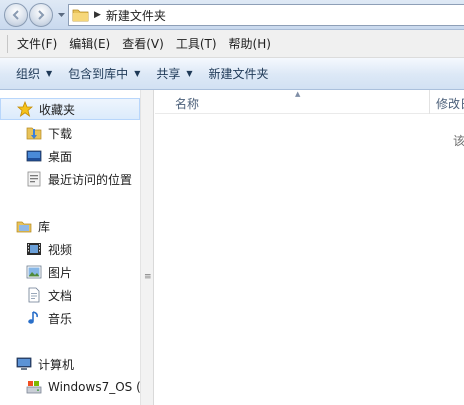 The height and width of the screenshot is (405, 464). Describe the element at coordinates (34, 133) in the screenshot. I see `download-folder-icon` at that location.